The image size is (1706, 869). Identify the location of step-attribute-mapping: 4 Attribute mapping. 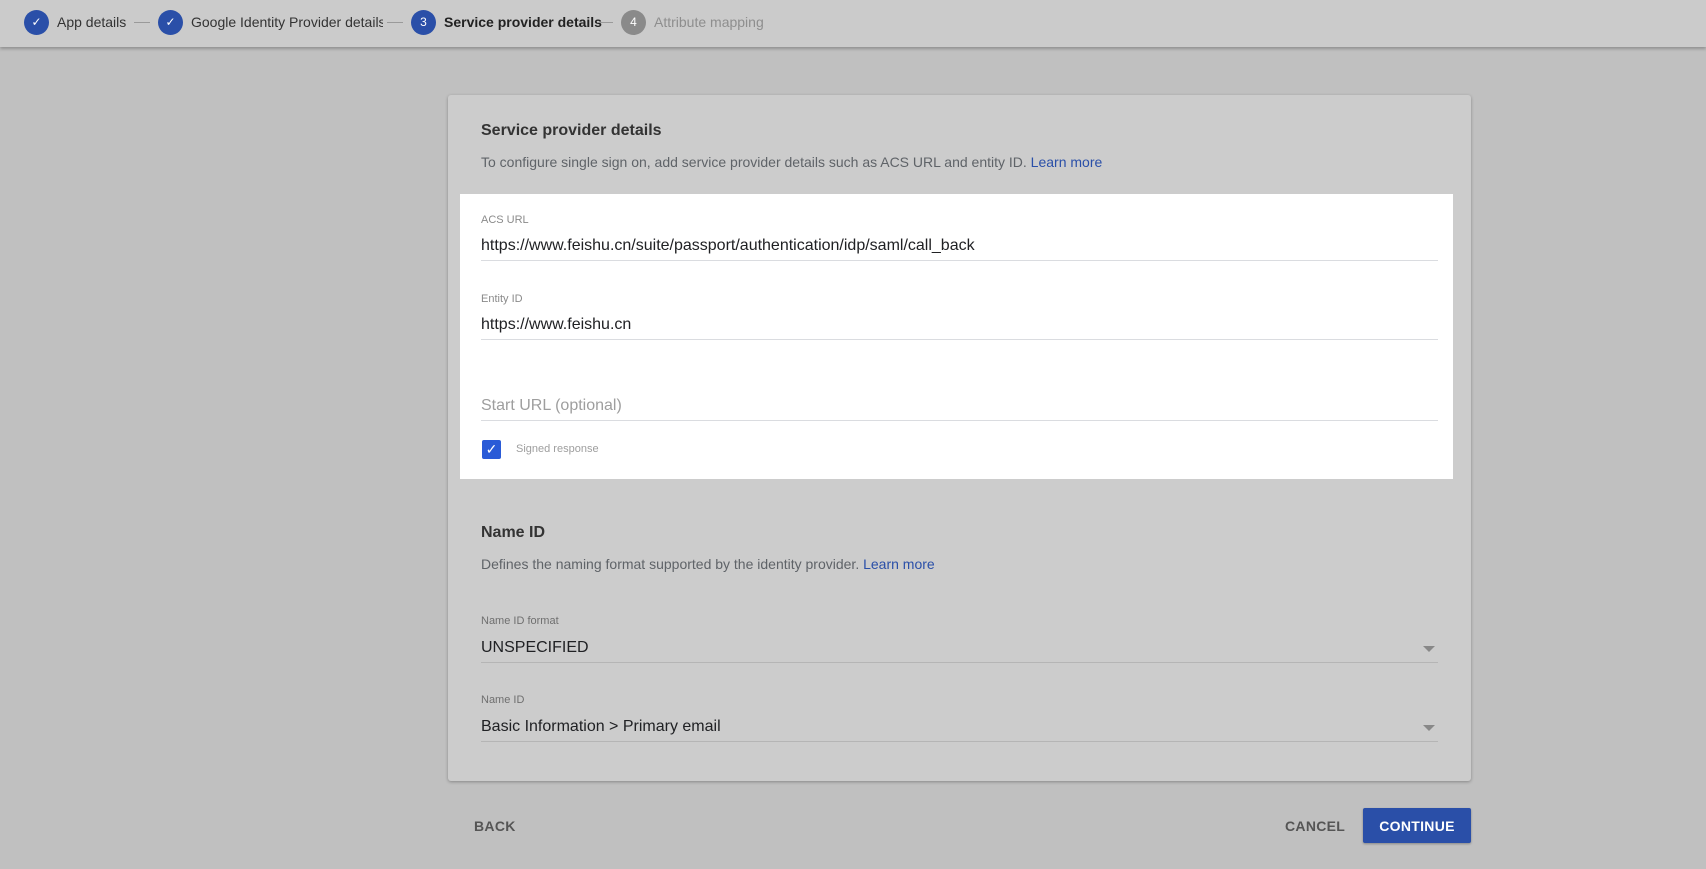
(692, 22).